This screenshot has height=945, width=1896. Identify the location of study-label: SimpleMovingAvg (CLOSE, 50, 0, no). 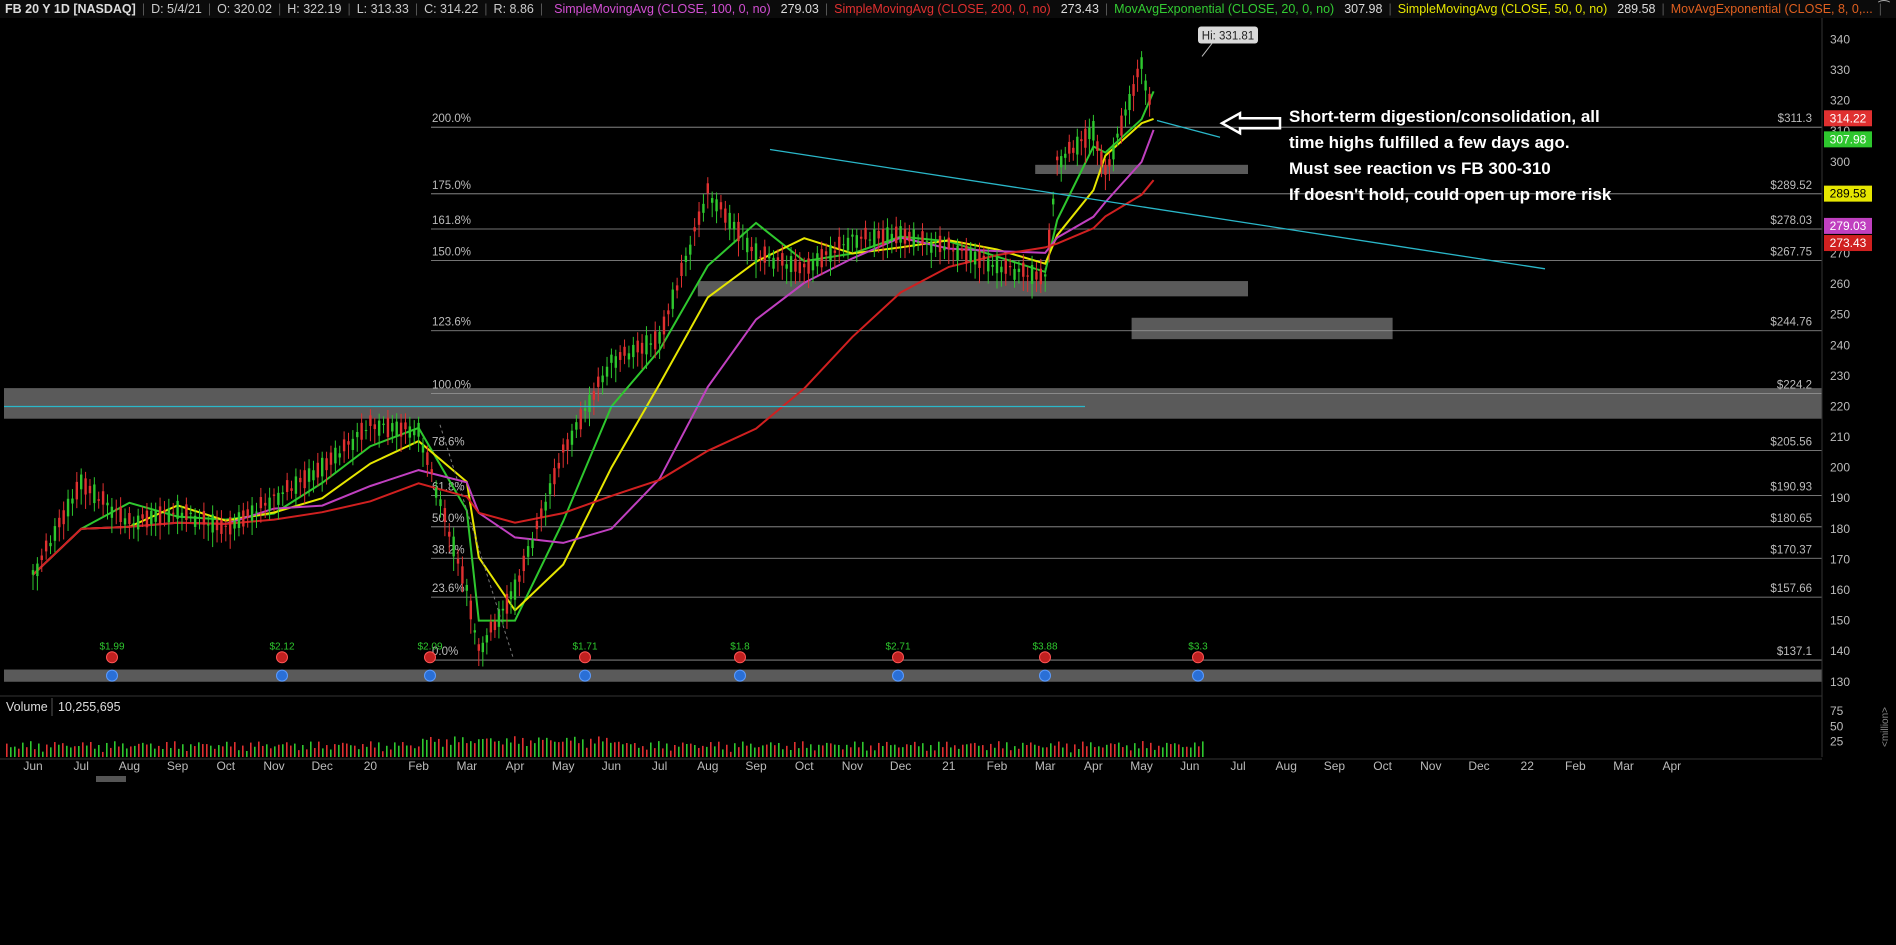
(1503, 9).